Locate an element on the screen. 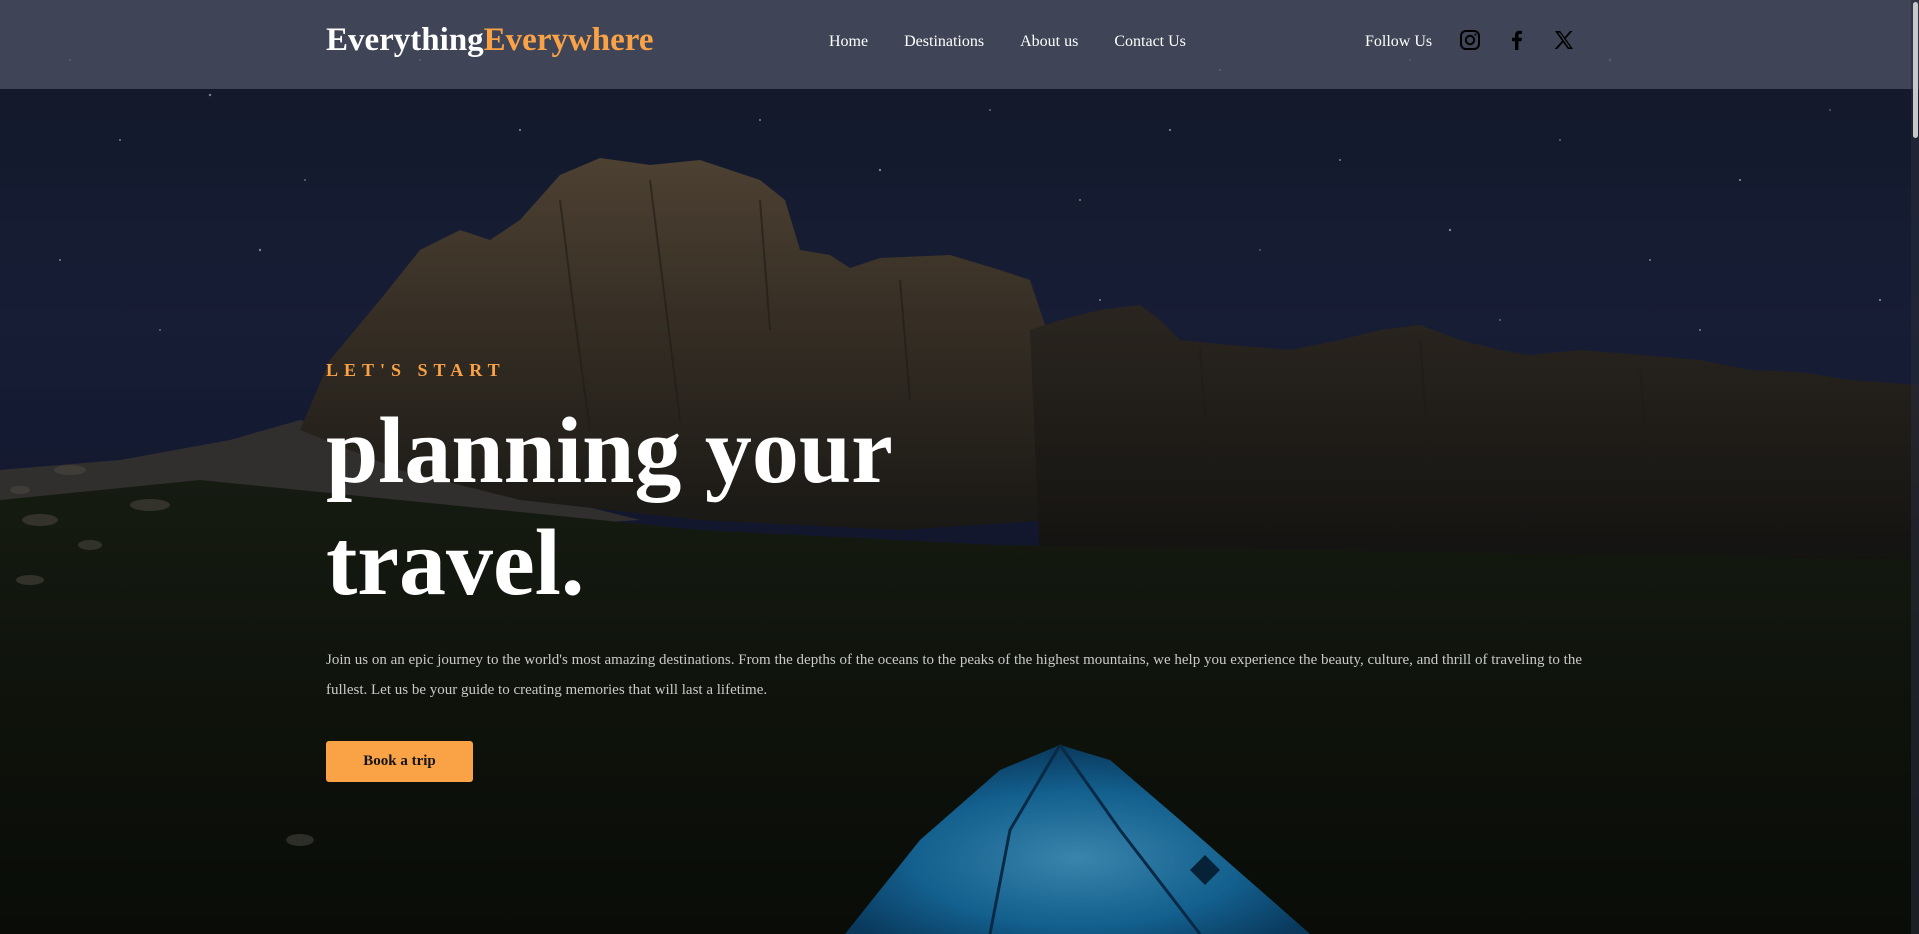  follow-us-label: Follow Us is located at coordinates (1399, 41).